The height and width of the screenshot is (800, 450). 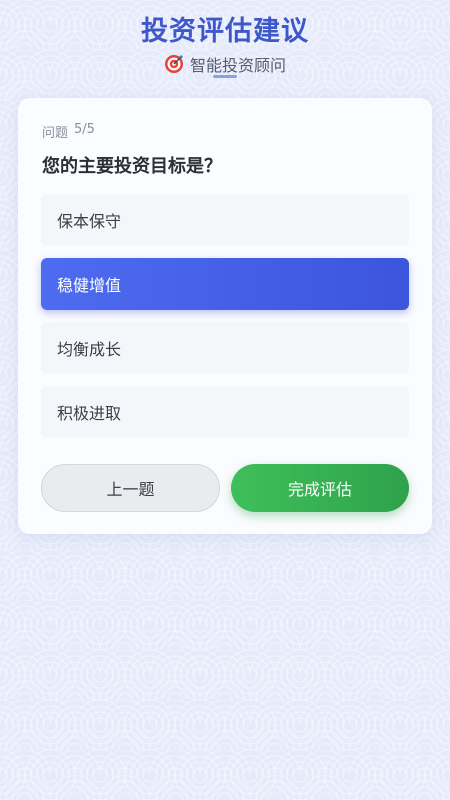 I want to click on option-label: 保本保守, so click(x=89, y=221).